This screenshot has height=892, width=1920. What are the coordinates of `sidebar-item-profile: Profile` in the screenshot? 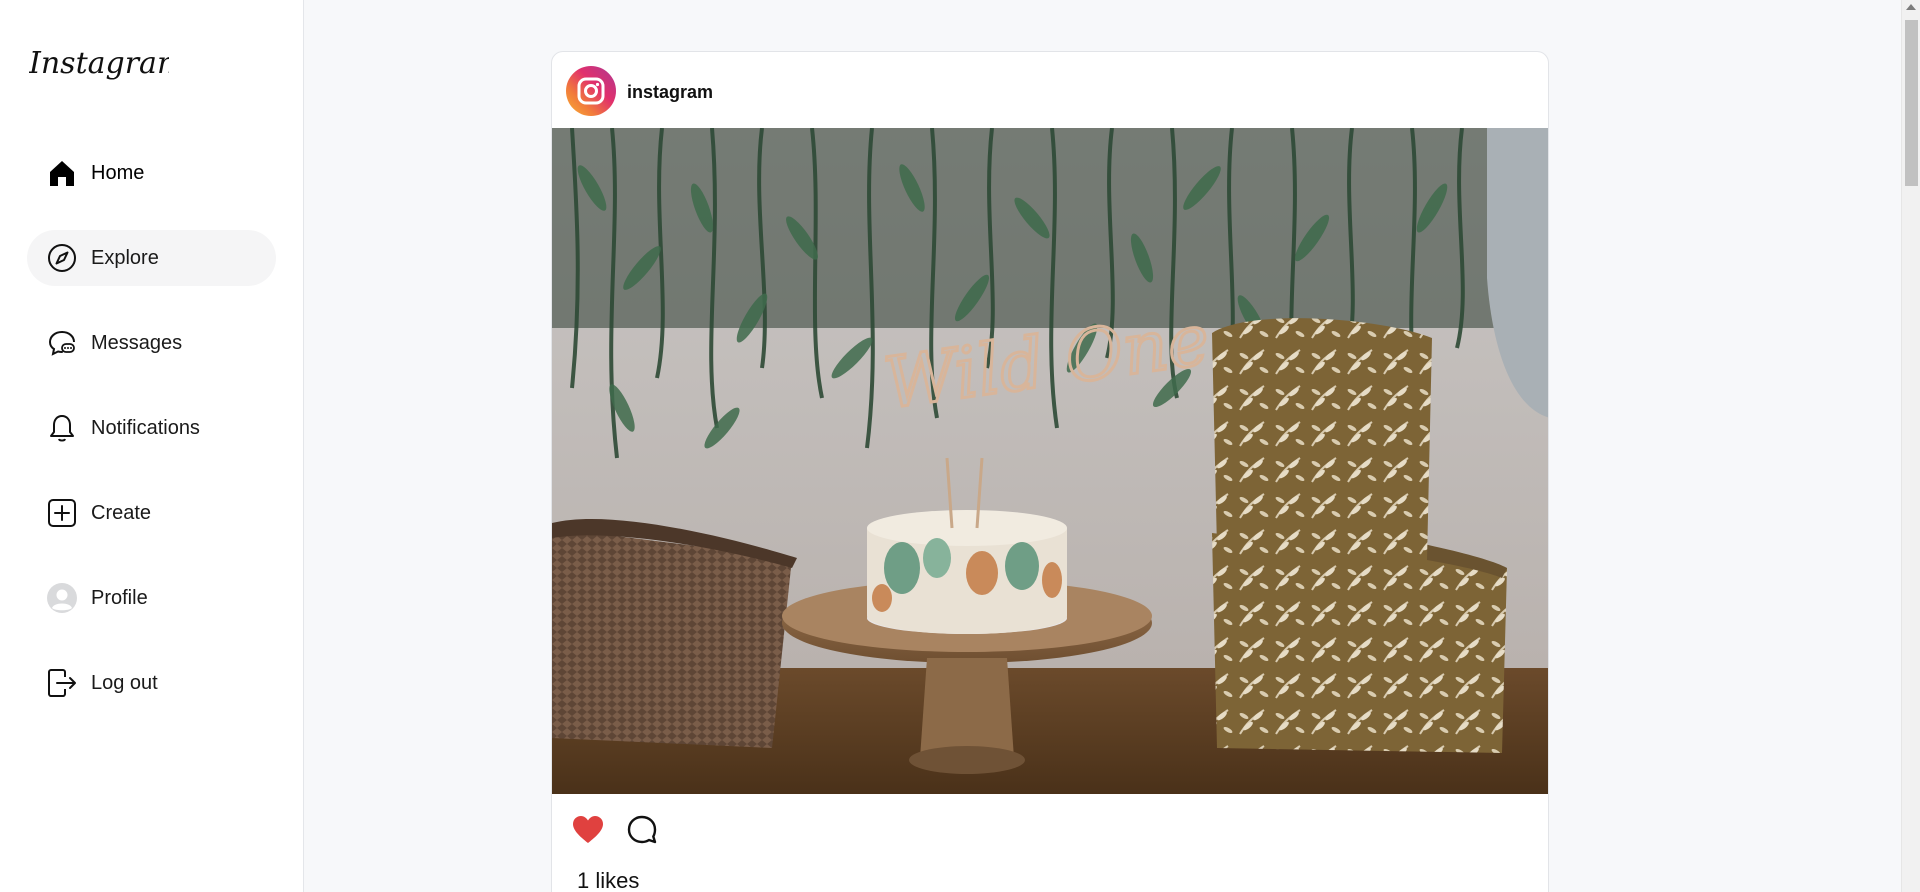 It's located at (151, 598).